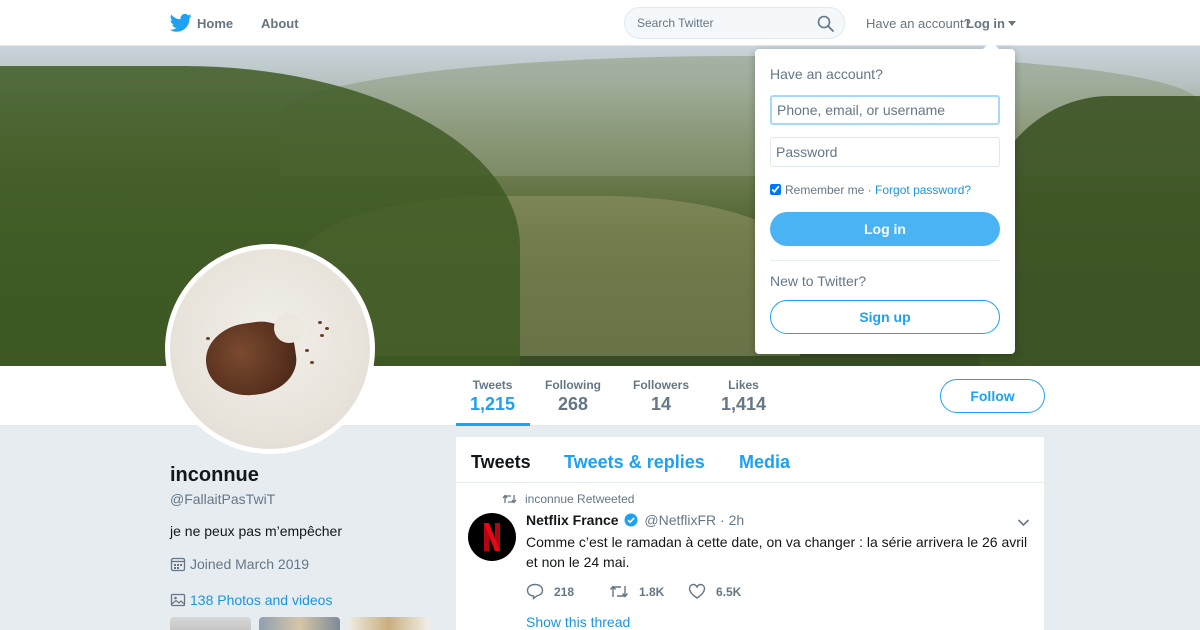 Image resolution: width=1200 pixels, height=630 pixels. I want to click on show-thread-link: Show this thread, so click(578, 622).